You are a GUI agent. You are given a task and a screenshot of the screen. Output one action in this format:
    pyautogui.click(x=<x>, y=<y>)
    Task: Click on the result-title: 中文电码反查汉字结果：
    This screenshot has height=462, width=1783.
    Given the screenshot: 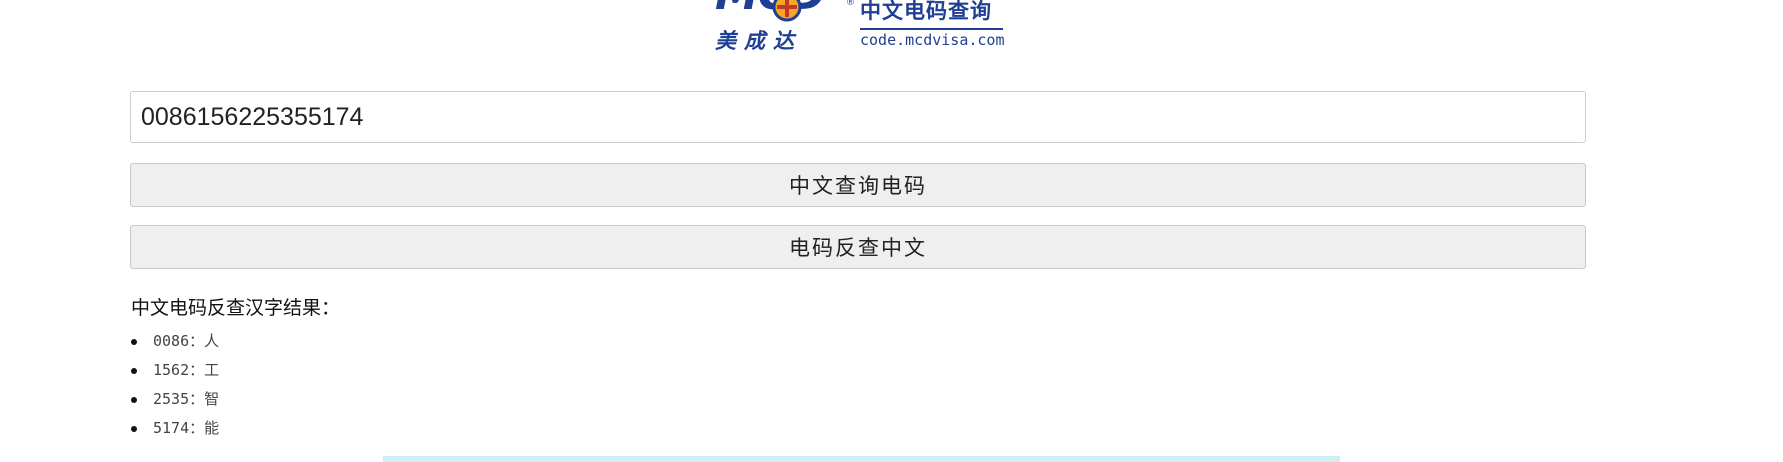 What is the action you would take?
    pyautogui.click(x=236, y=308)
    